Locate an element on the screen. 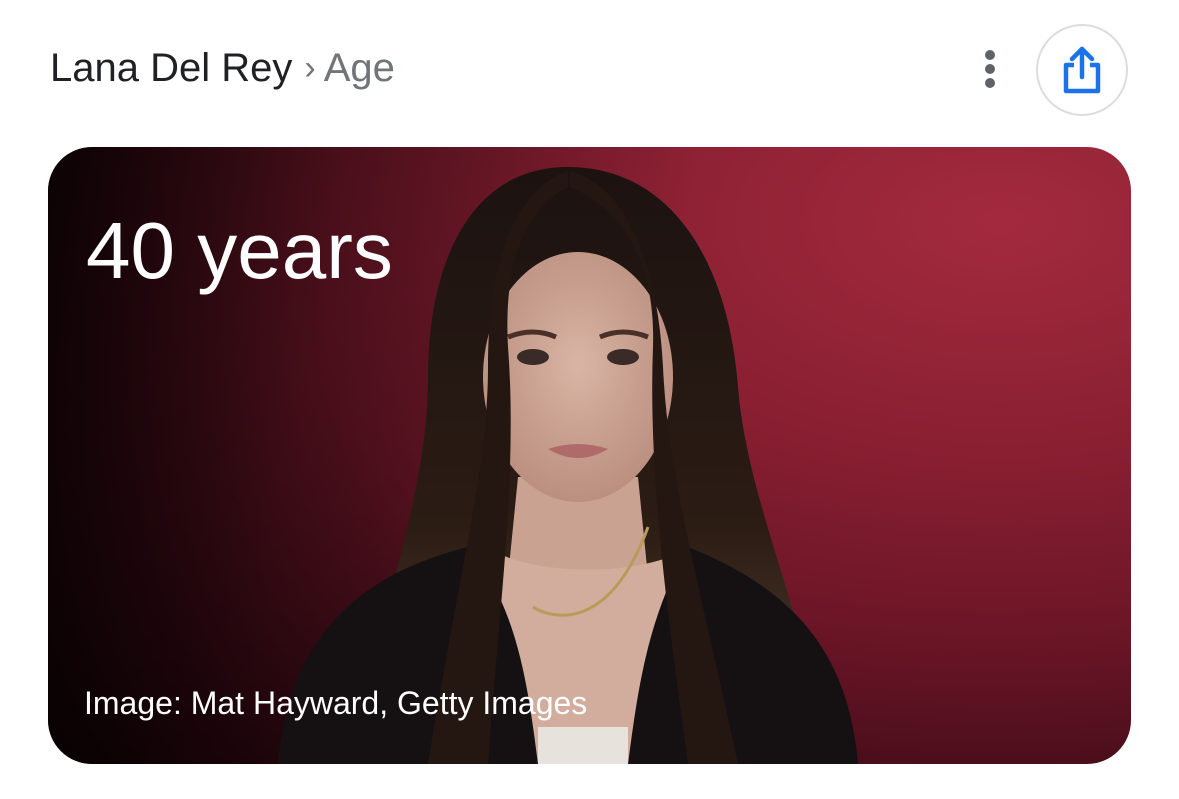 The height and width of the screenshot is (799, 1179). more-options-button is located at coordinates (990, 69).